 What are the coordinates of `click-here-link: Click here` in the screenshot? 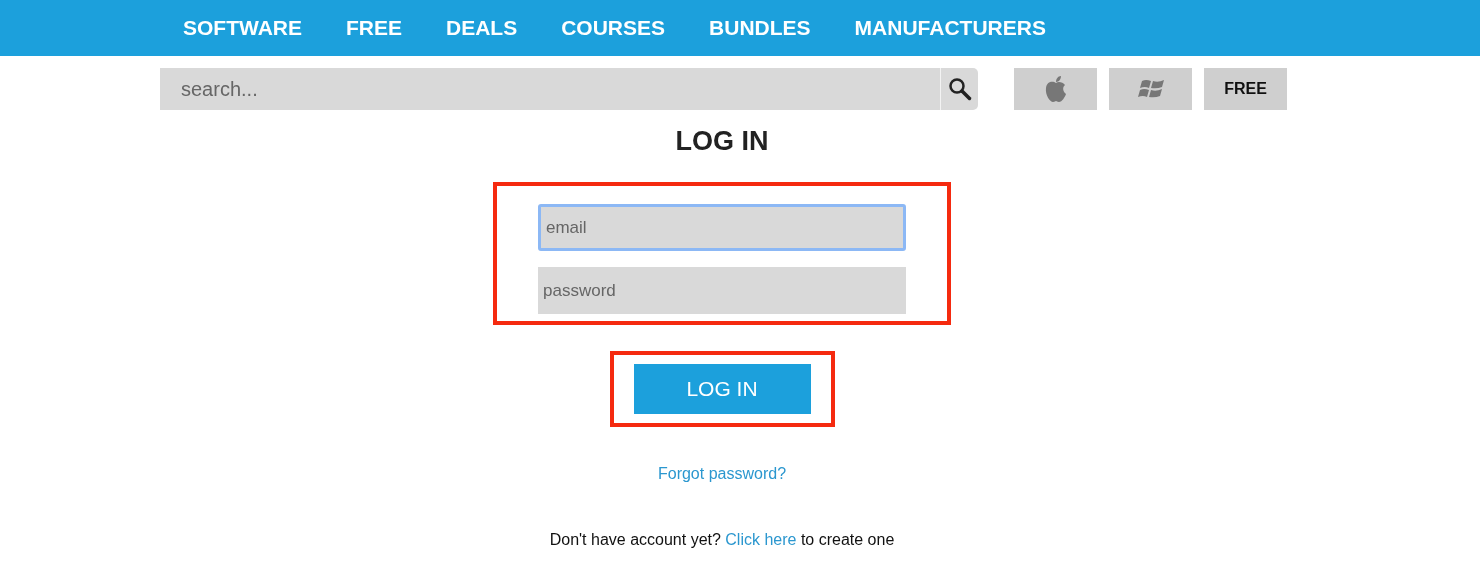 It's located at (761, 539).